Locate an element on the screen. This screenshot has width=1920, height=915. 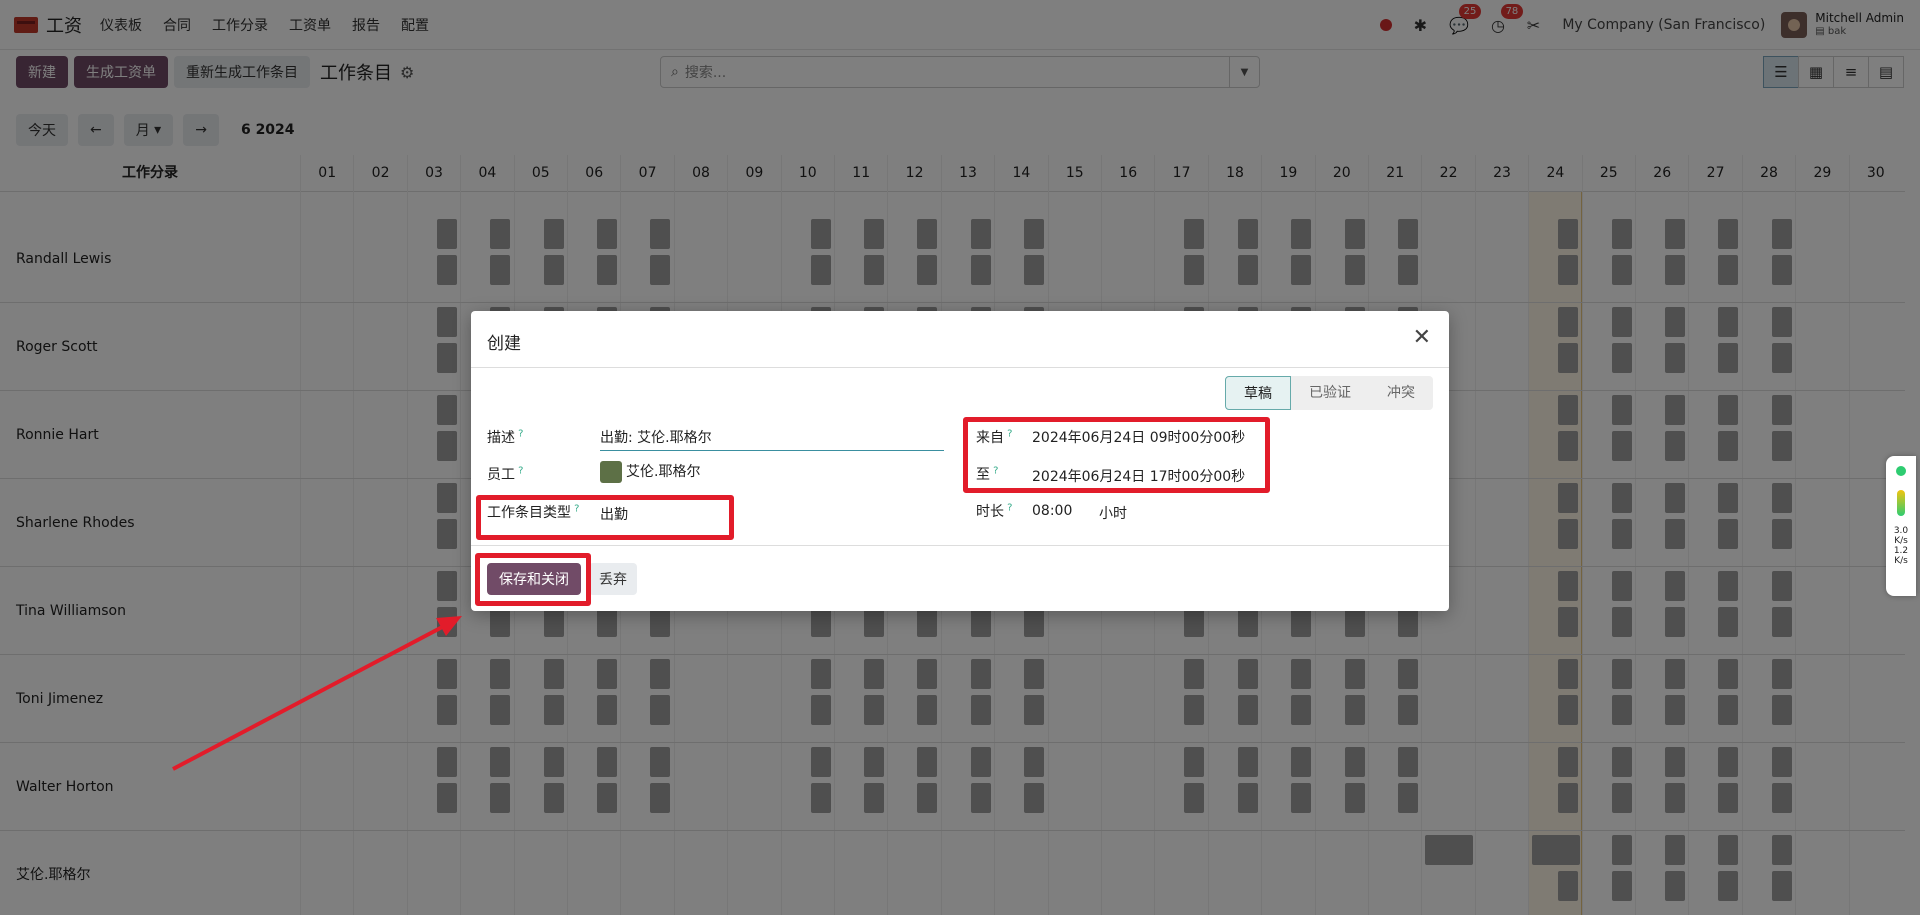
download-speed: 1.2 is located at coordinates (1901, 551).